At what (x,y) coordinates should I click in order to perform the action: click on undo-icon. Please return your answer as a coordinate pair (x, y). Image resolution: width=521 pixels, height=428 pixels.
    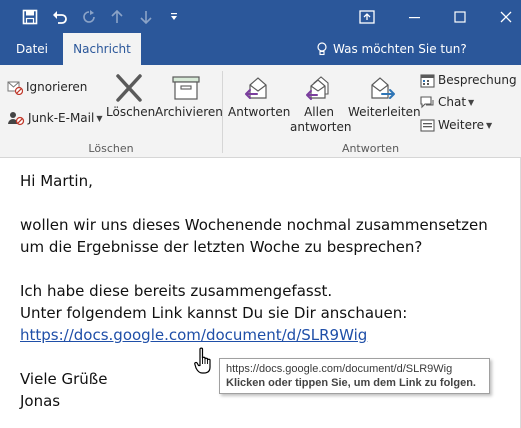
    Looking at the image, I should click on (60, 17).